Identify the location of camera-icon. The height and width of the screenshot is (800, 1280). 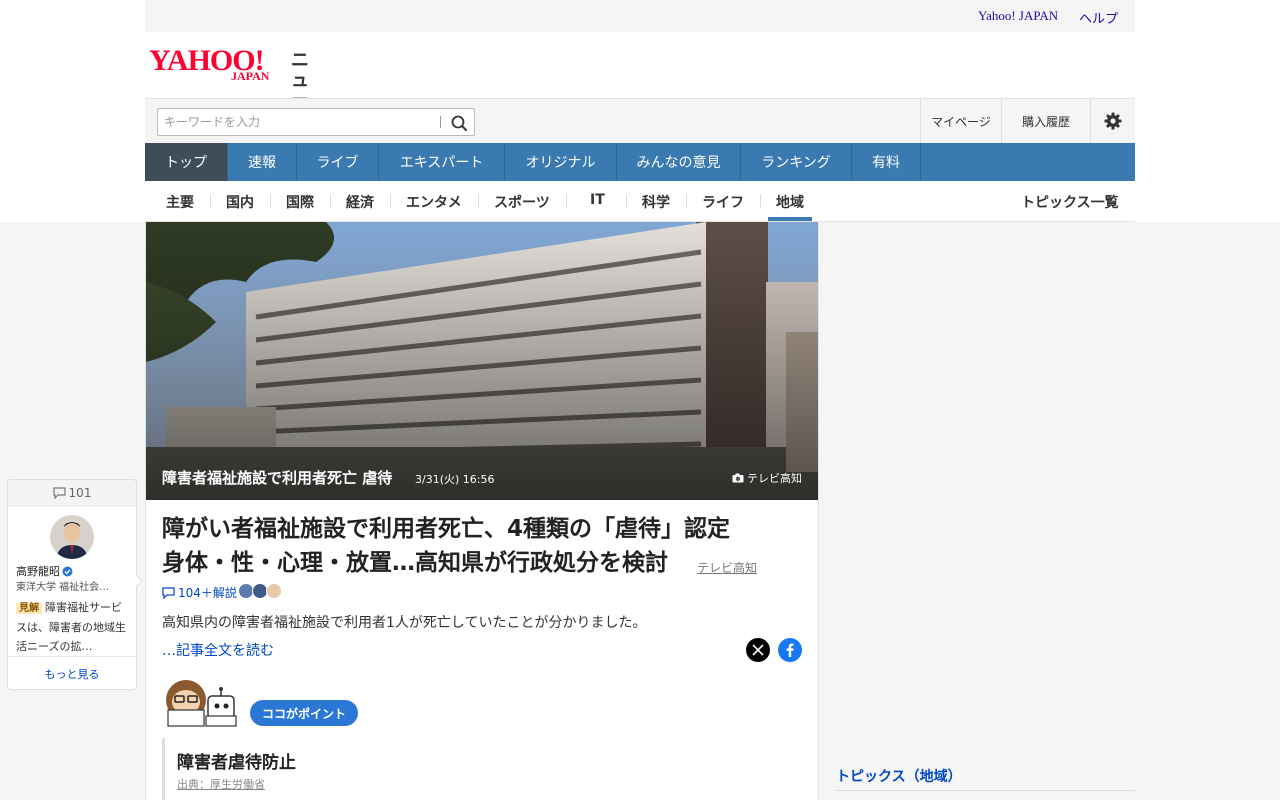
(738, 478).